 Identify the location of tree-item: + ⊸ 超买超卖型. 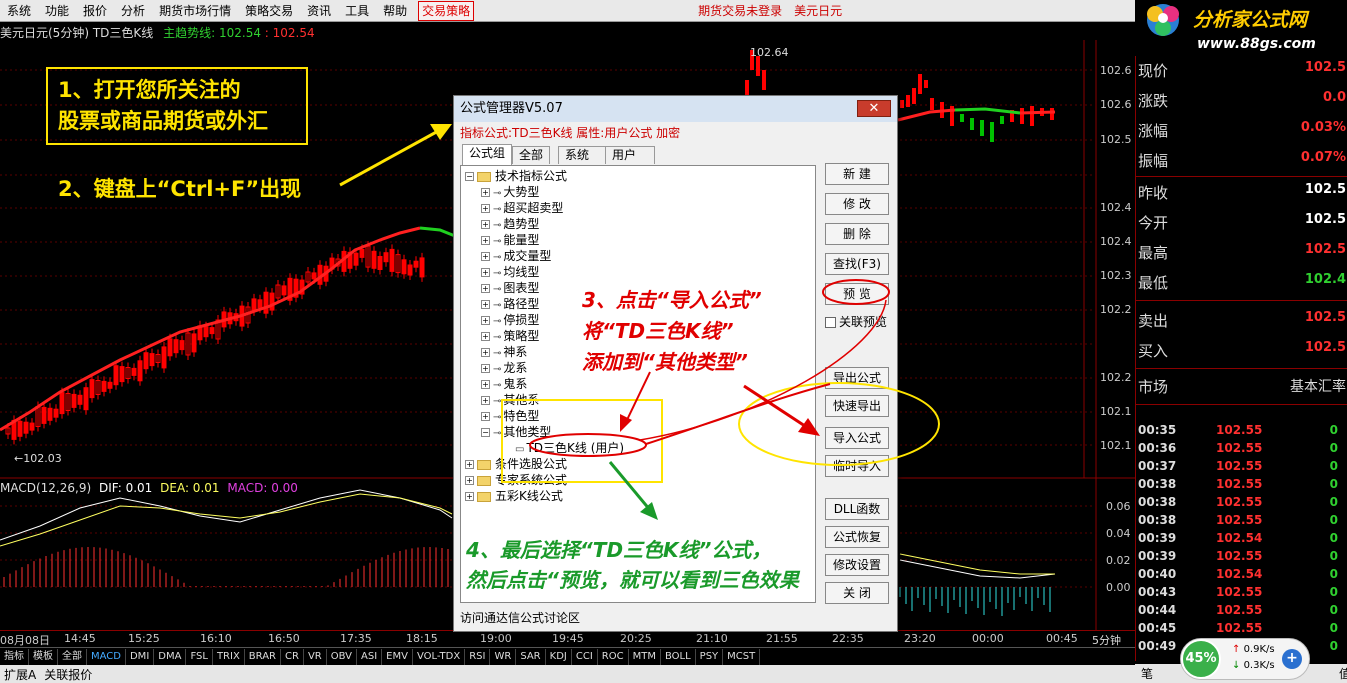
(522, 208).